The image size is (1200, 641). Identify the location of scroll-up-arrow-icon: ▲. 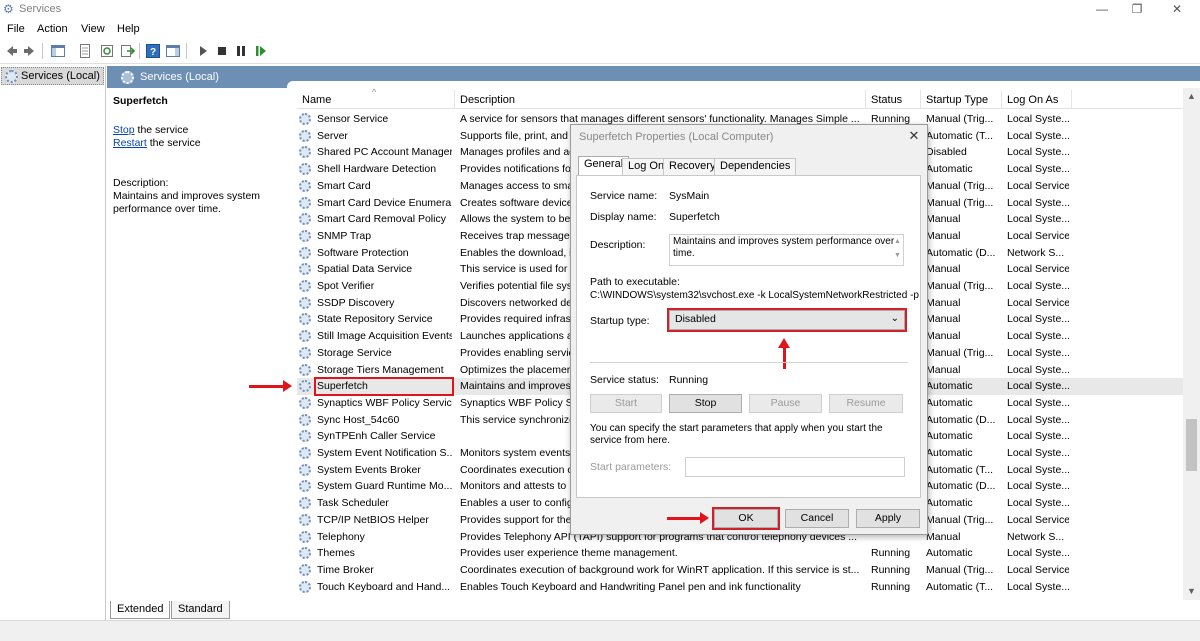
(1191, 96).